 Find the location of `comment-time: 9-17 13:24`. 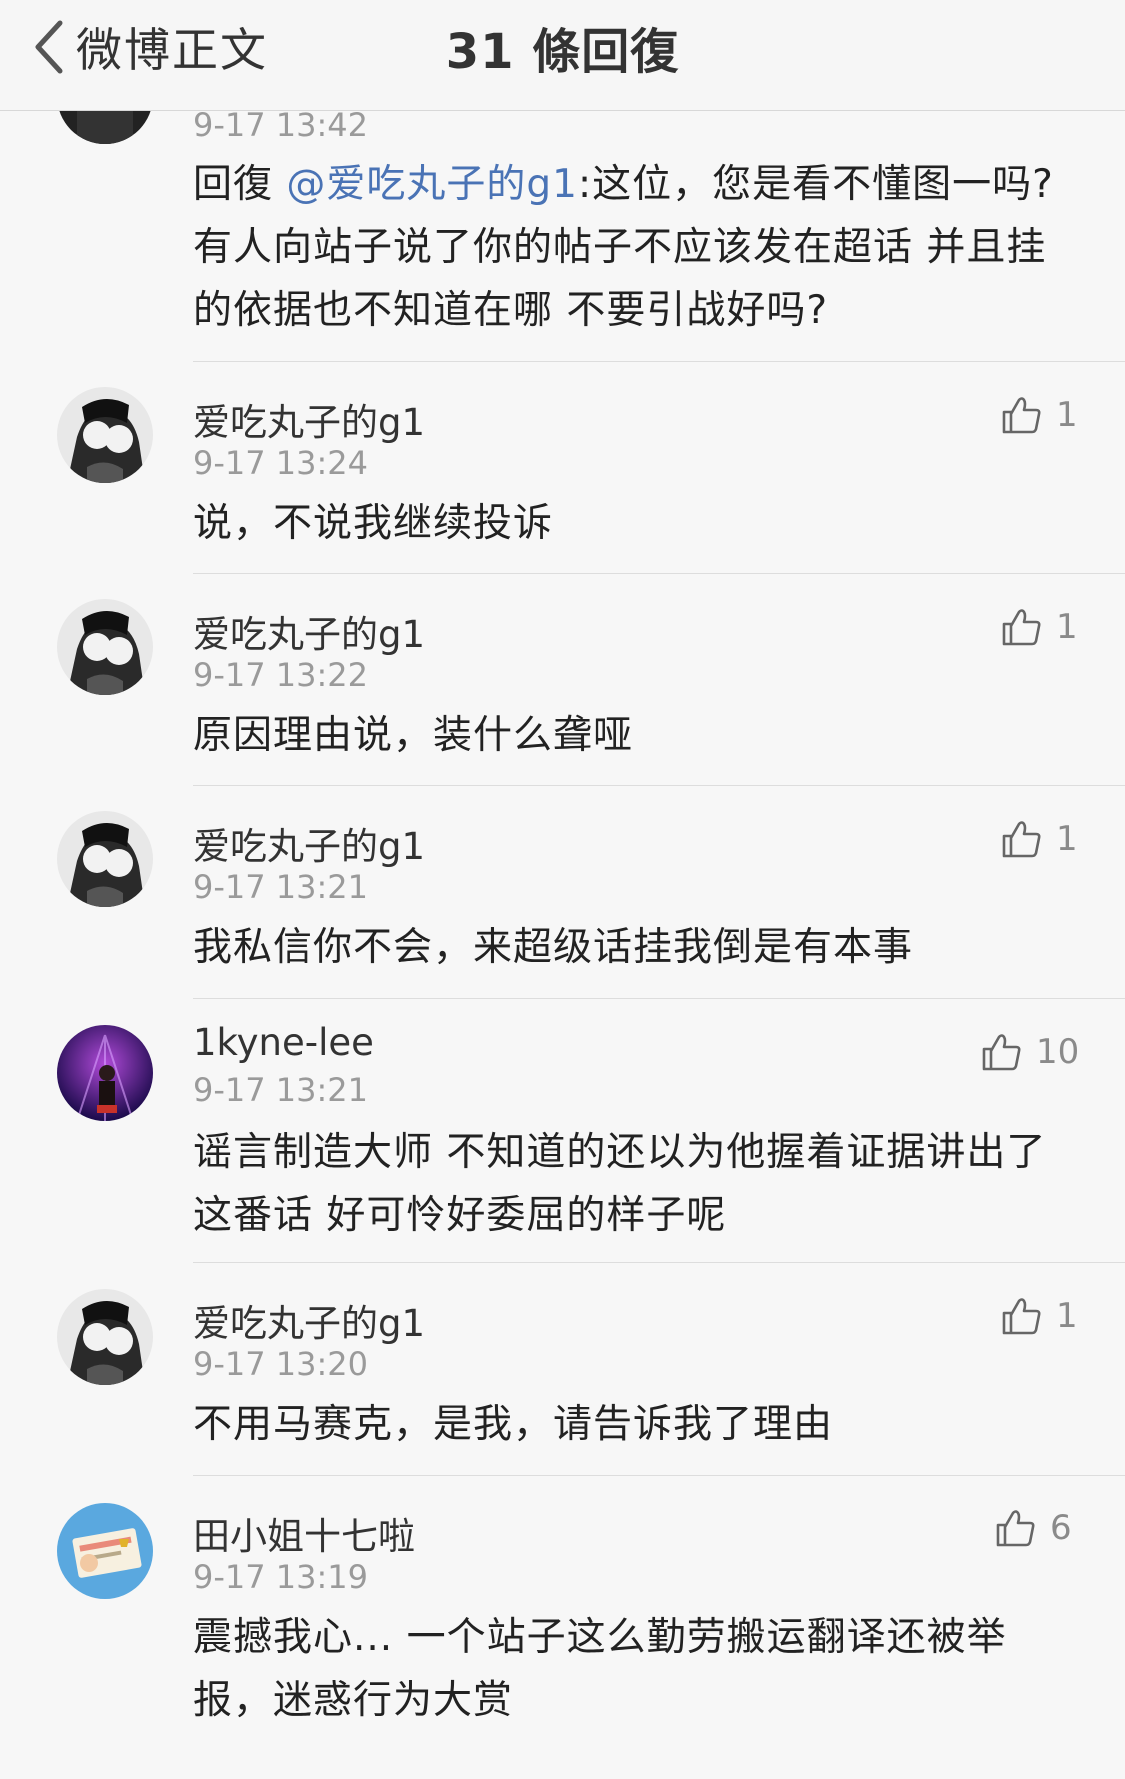

comment-time: 9-17 13:24 is located at coordinates (281, 463).